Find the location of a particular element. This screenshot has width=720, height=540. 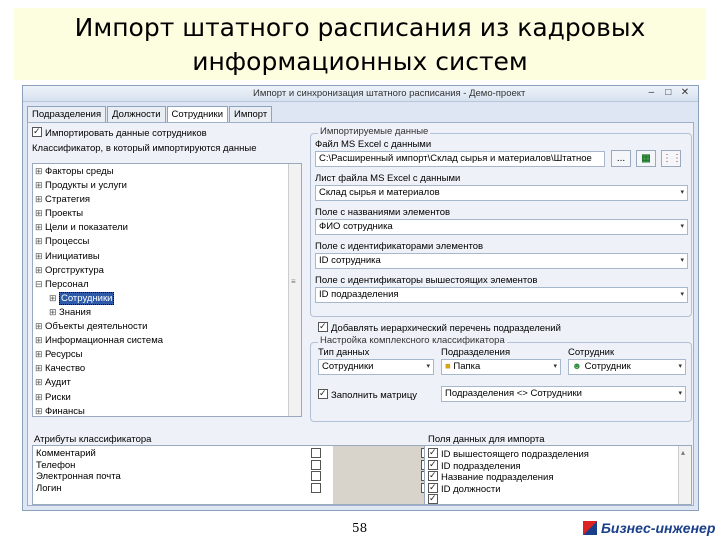

names-field-select: ФИО сотрудника ▾ is located at coordinates (501, 227).